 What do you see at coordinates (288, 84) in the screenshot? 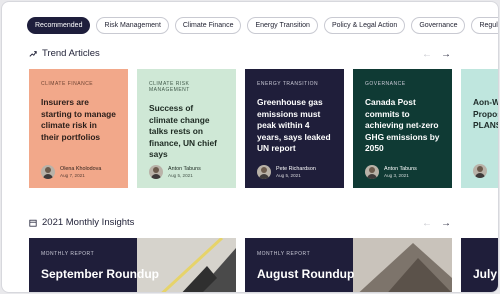
I see `card-category: ENERGY TRANSITION` at bounding box center [288, 84].